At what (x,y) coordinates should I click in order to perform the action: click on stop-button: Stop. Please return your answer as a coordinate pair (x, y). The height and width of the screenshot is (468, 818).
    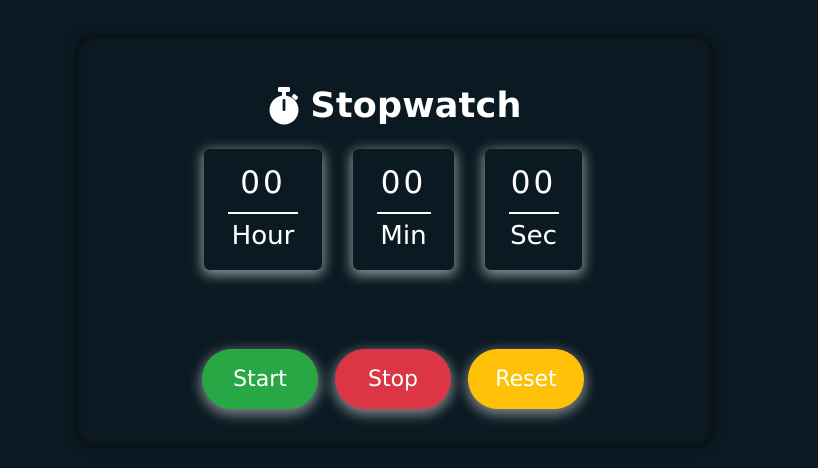
    Looking at the image, I should click on (393, 379).